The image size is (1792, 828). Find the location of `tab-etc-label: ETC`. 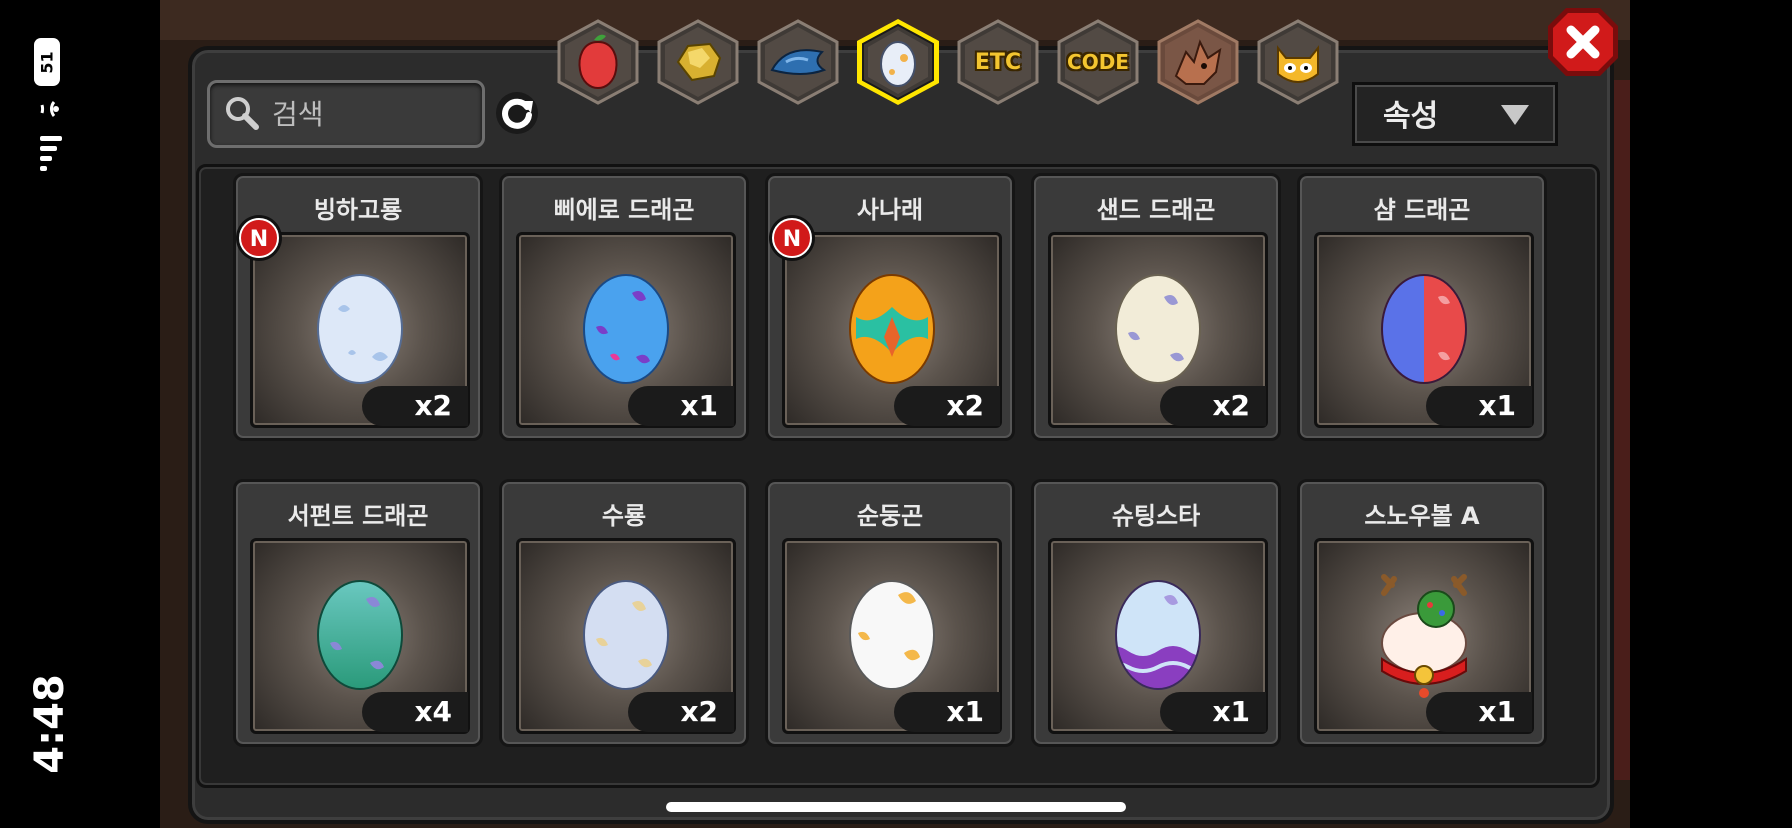

tab-etc-label: ETC is located at coordinates (998, 62).